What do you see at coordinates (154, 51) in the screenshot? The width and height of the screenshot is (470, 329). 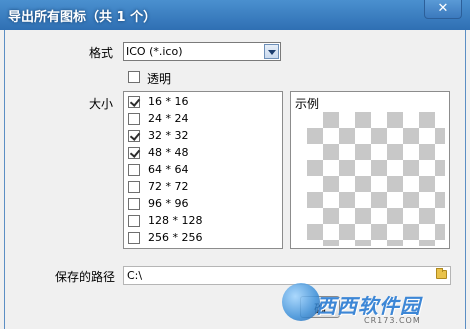 I see `format-selected-value: ICO (*.ico)` at bounding box center [154, 51].